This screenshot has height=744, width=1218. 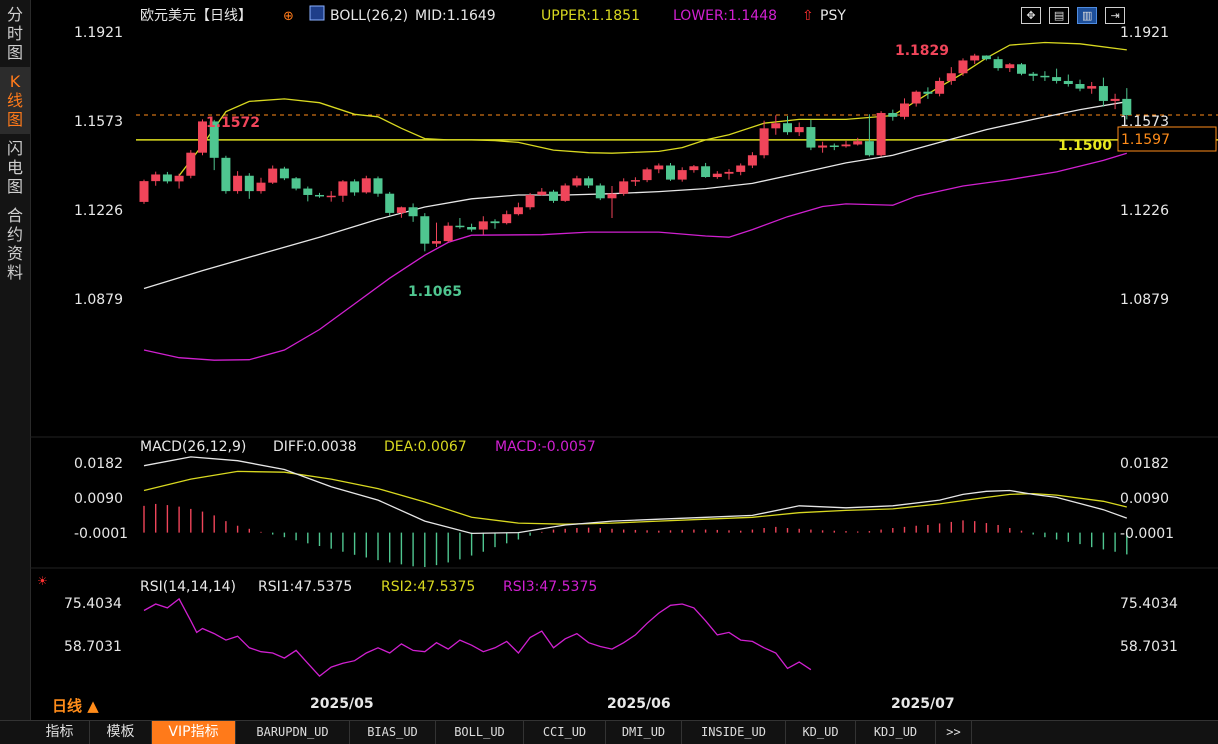 I want to click on svg-text: 欧元美元【日线】, so click(x=196, y=16).